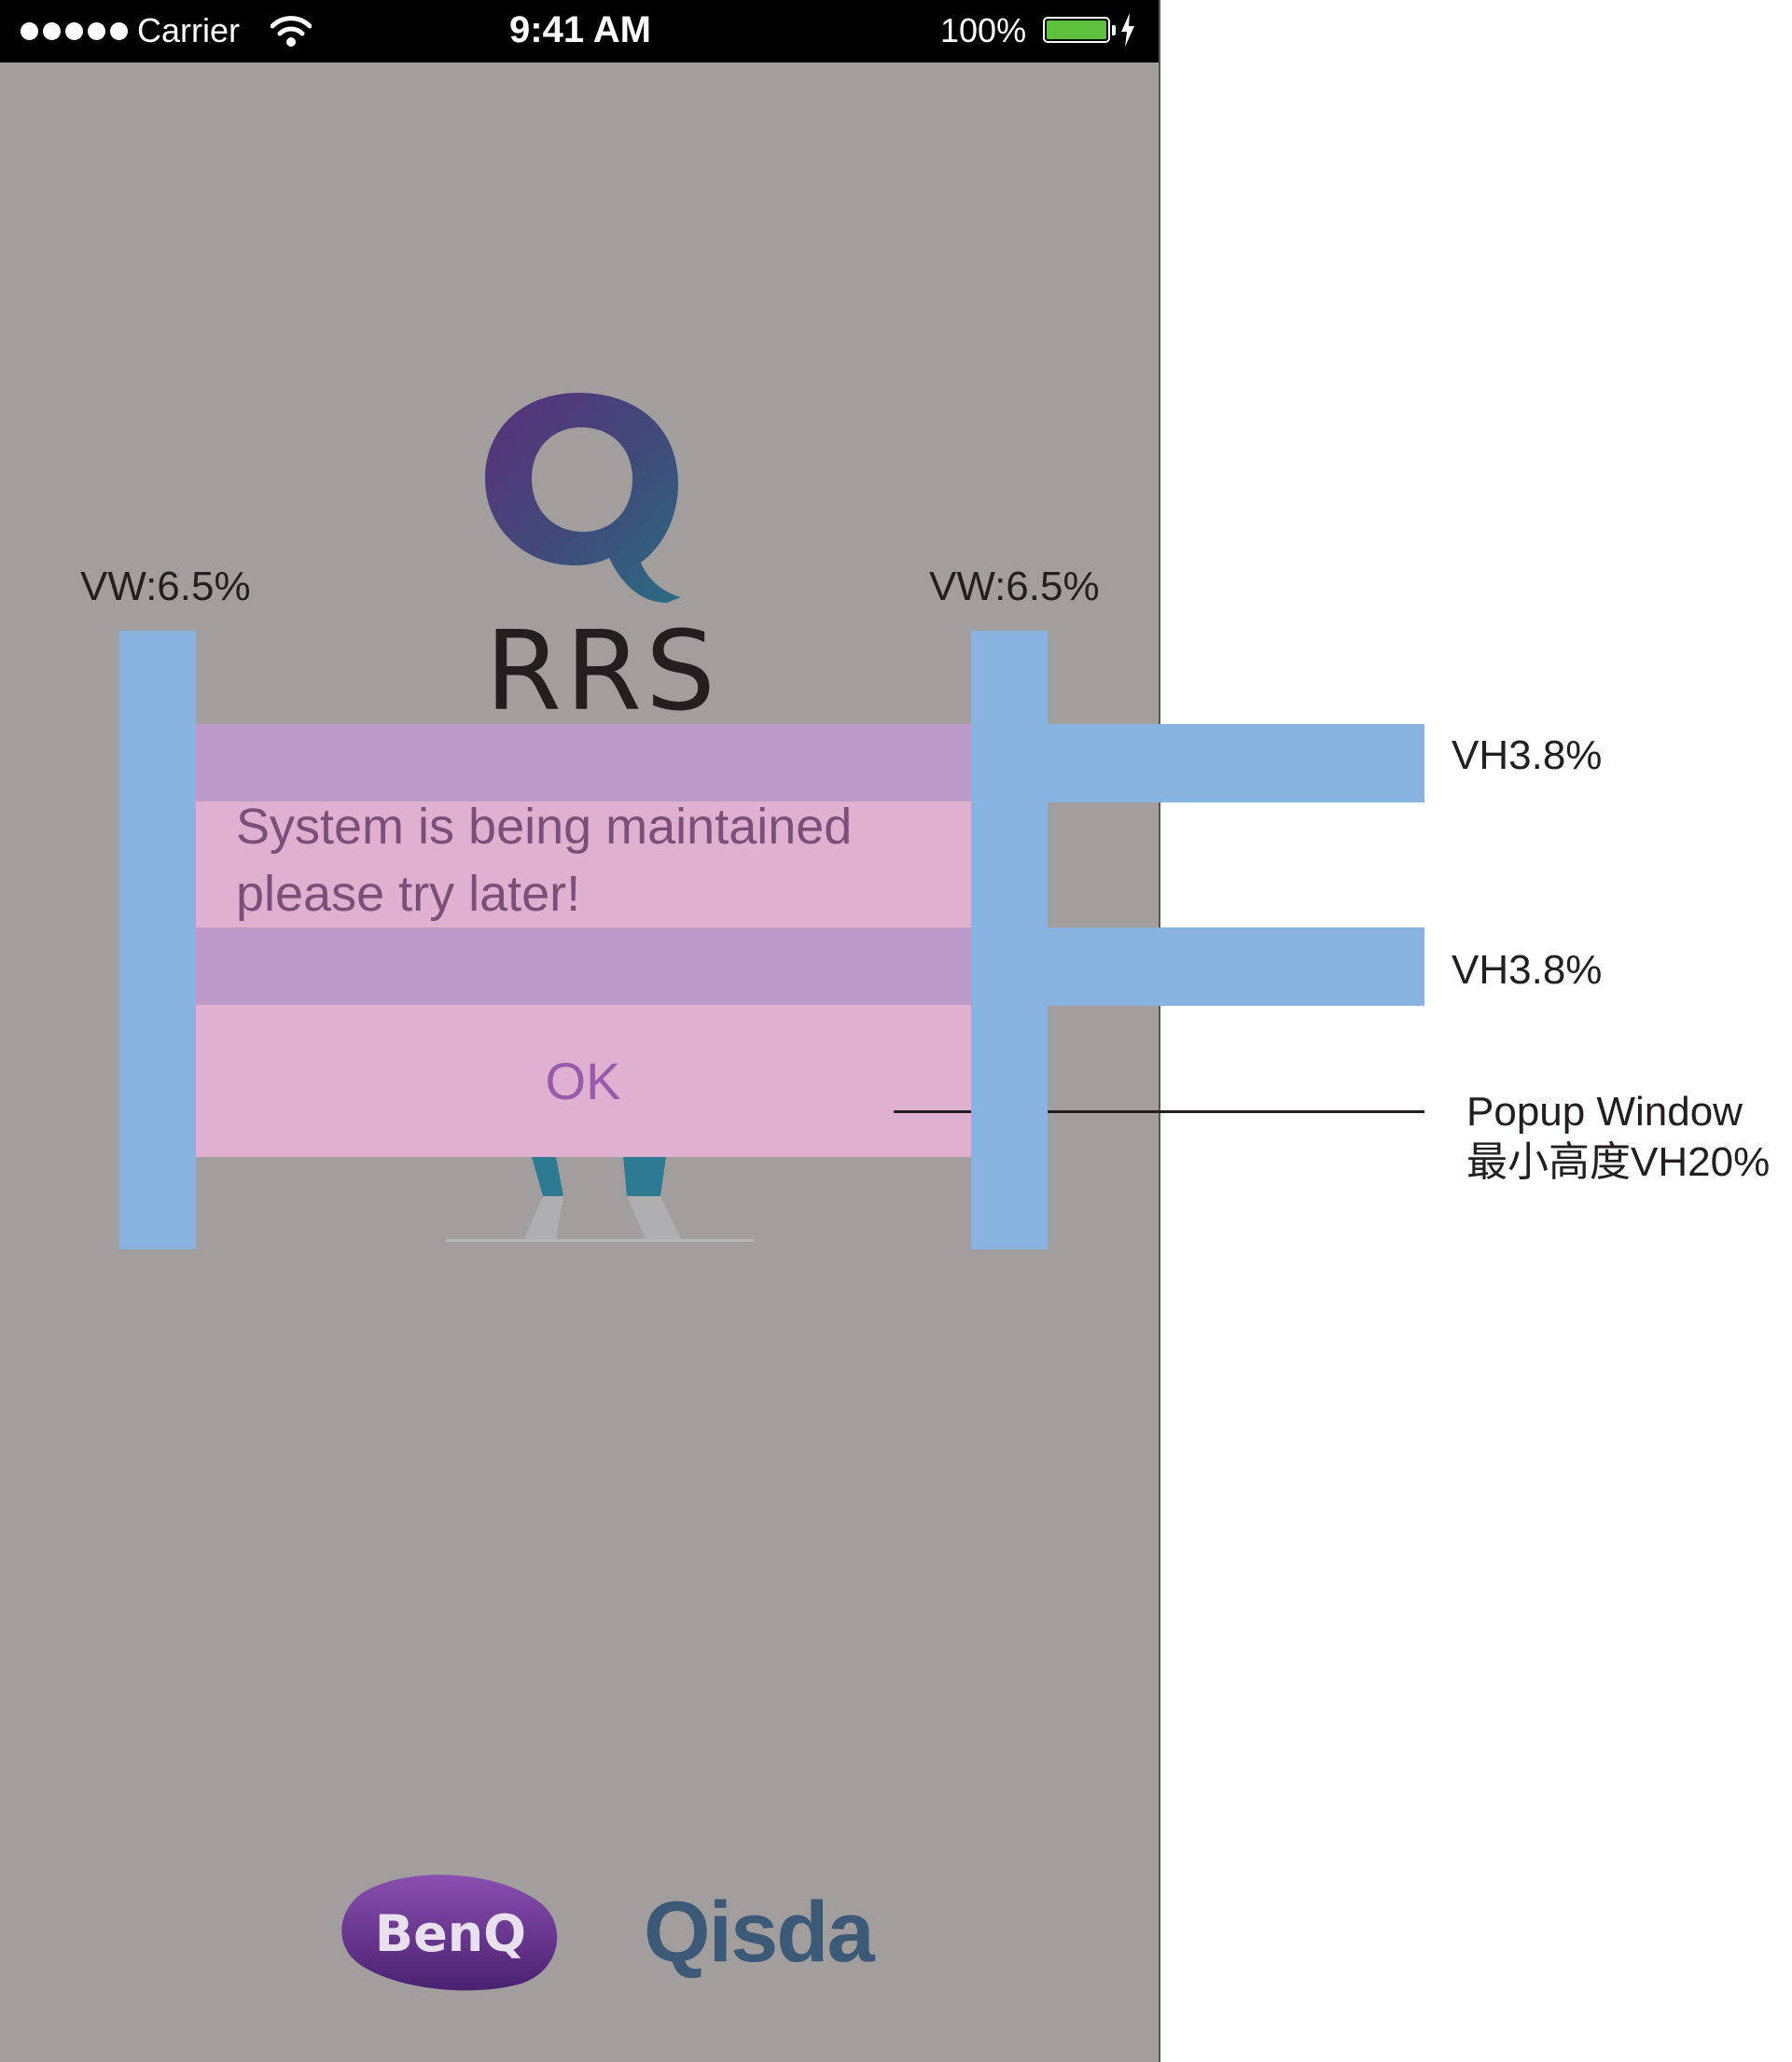 The image size is (1792, 2062). Describe the element at coordinates (1605, 1112) in the screenshot. I see `popup-window-label: Popup Window` at that location.